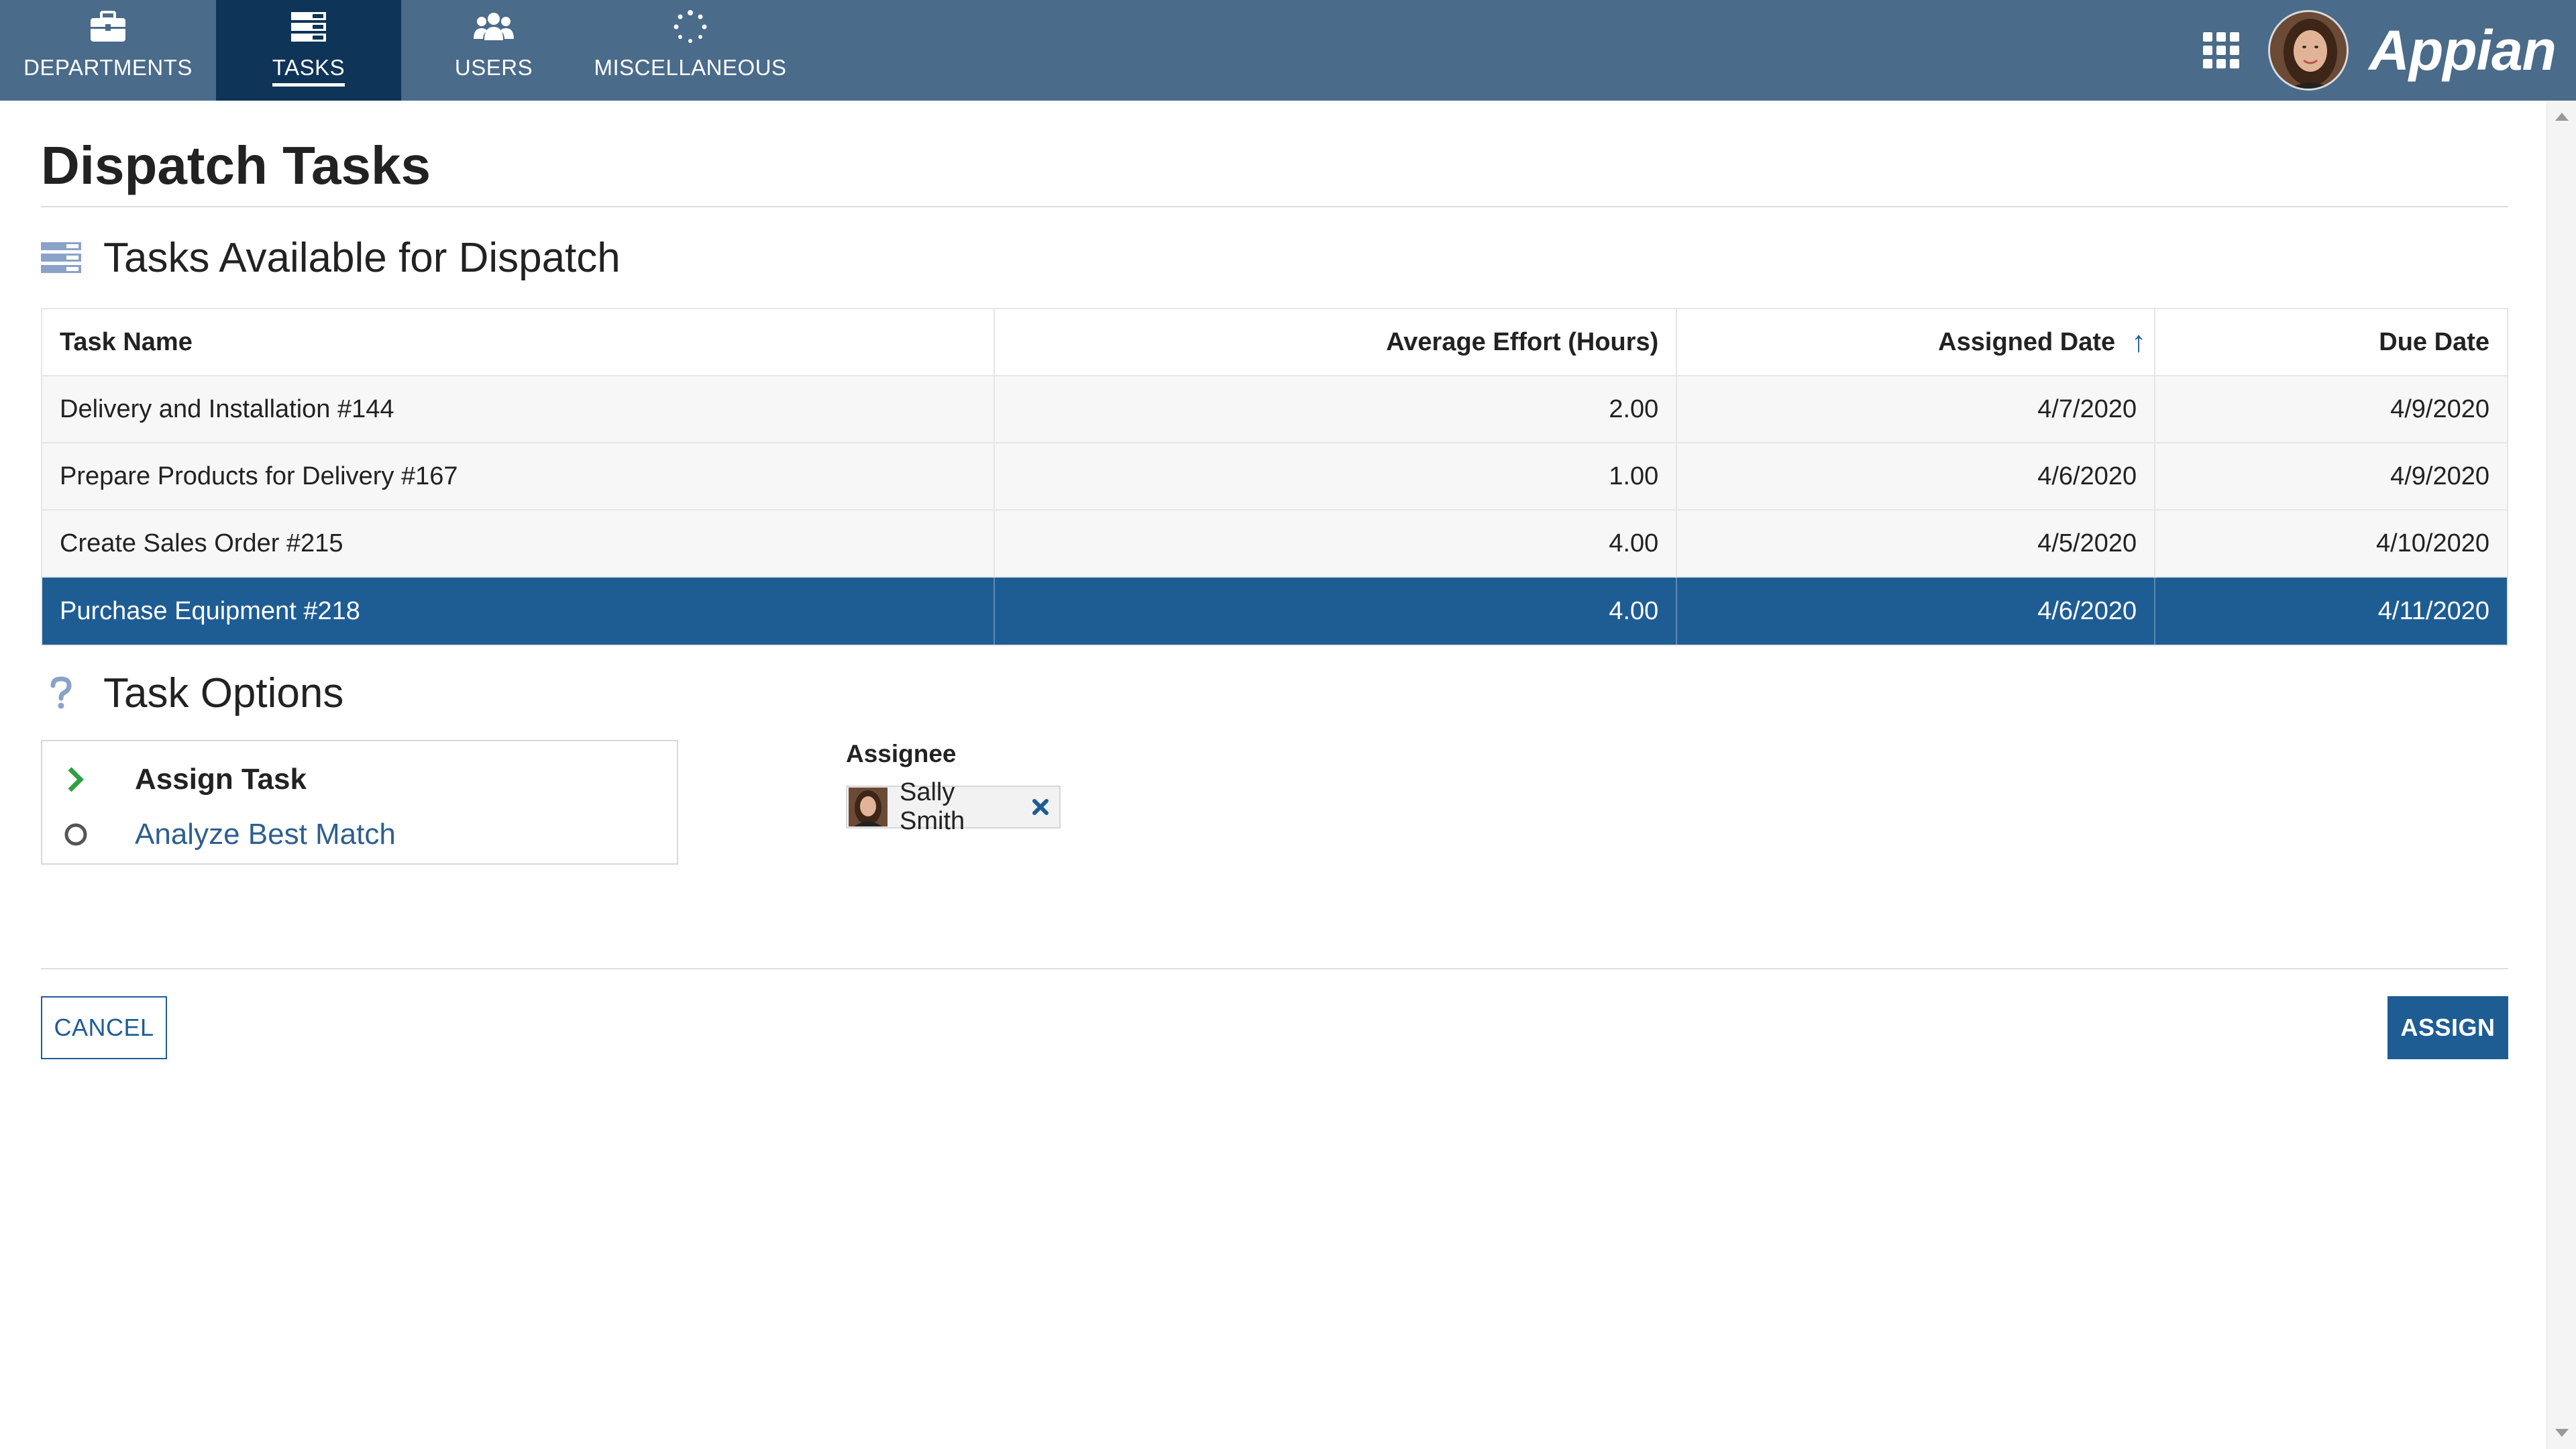  Describe the element at coordinates (362, 257) in the screenshot. I see `tasks-section-title: Tasks Available for Dispatch` at that location.